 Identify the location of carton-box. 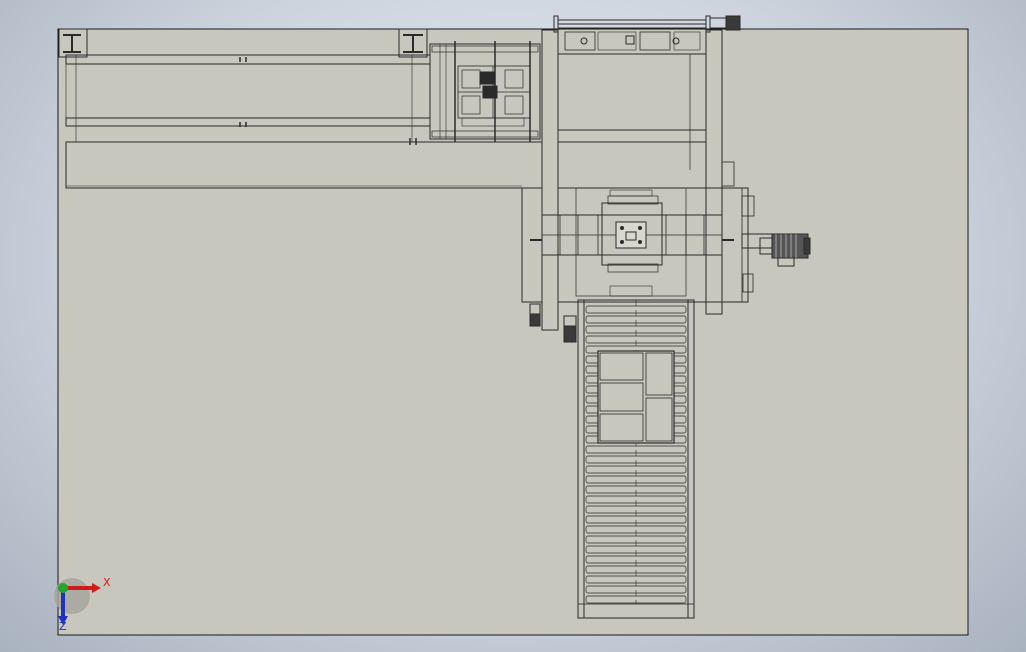
(636, 397).